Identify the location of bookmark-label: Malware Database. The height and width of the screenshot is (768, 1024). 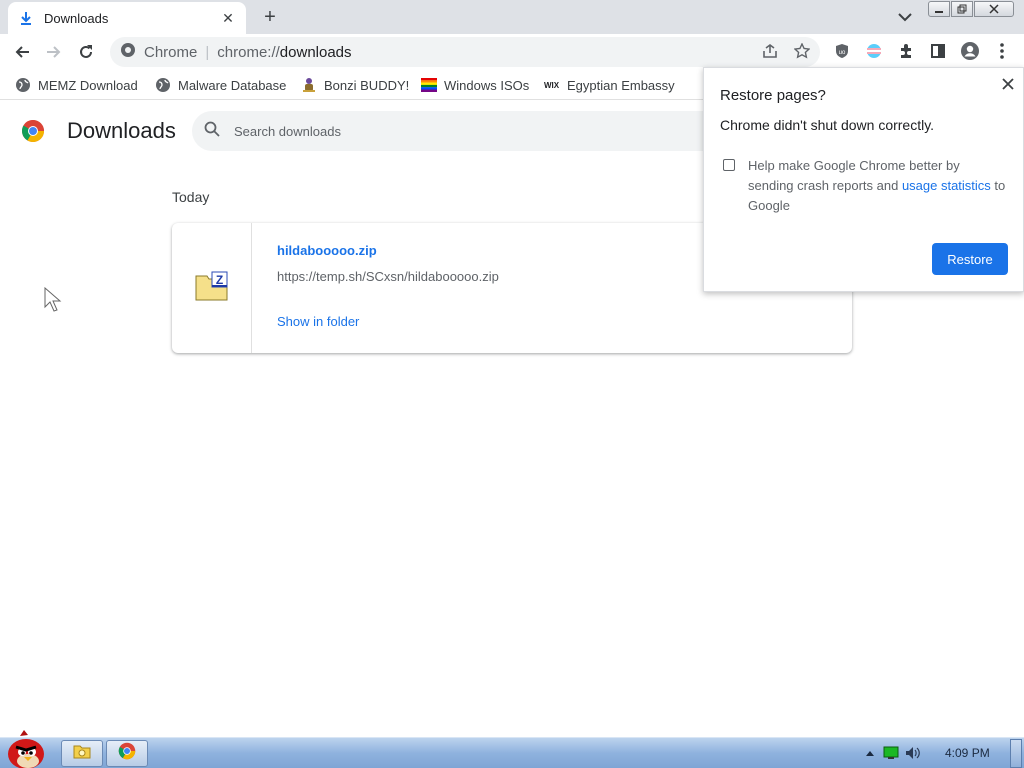
(232, 85).